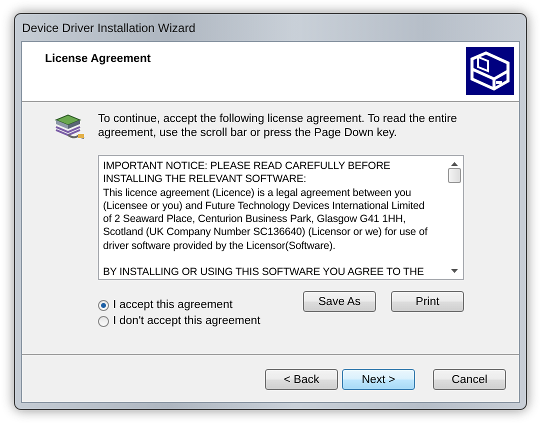 Image resolution: width=541 pixels, height=425 pixels. Describe the element at coordinates (301, 379) in the screenshot. I see `wizard-nav-button: < Back` at that location.